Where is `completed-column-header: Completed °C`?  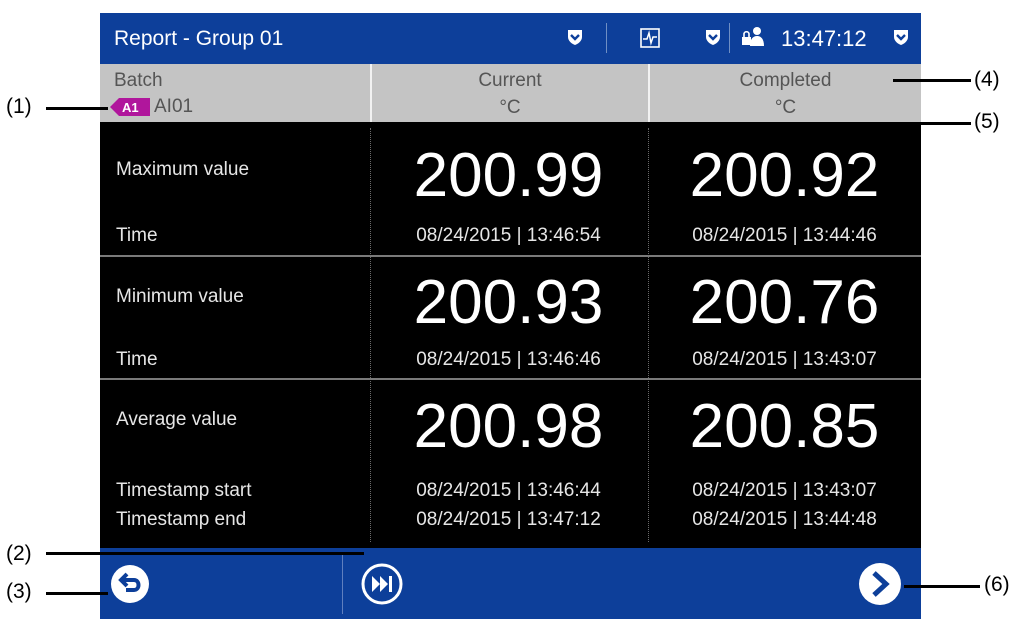
completed-column-header: Completed °C is located at coordinates (785, 93).